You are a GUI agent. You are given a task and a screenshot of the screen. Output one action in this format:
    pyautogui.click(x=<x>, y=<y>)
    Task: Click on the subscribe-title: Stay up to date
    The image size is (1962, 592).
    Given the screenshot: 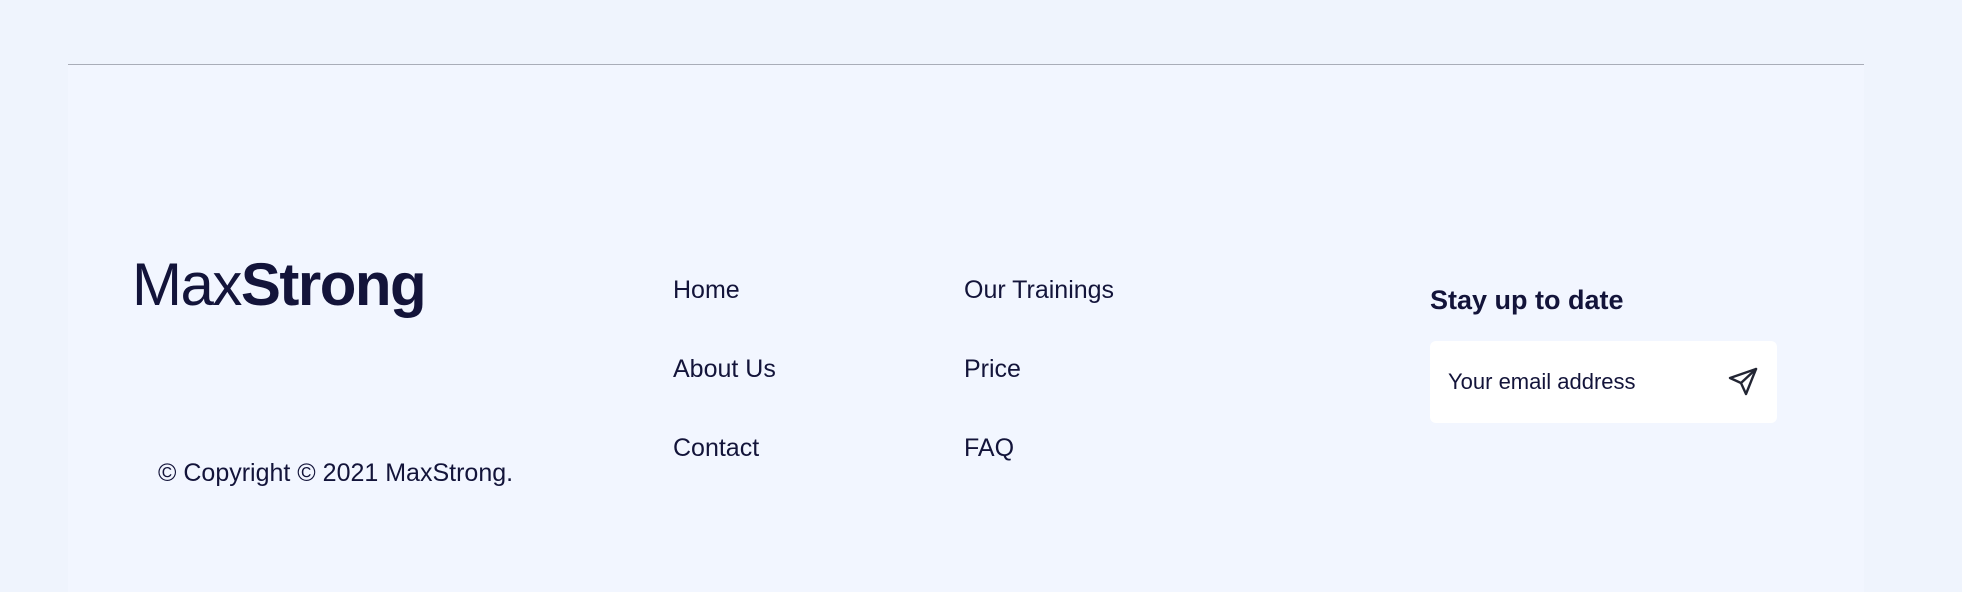 What is the action you would take?
    pyautogui.click(x=1527, y=300)
    